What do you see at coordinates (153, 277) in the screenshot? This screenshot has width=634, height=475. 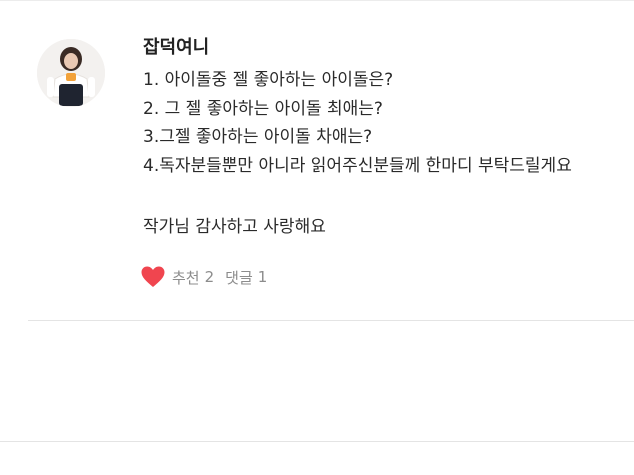 I see `heart-icon` at bounding box center [153, 277].